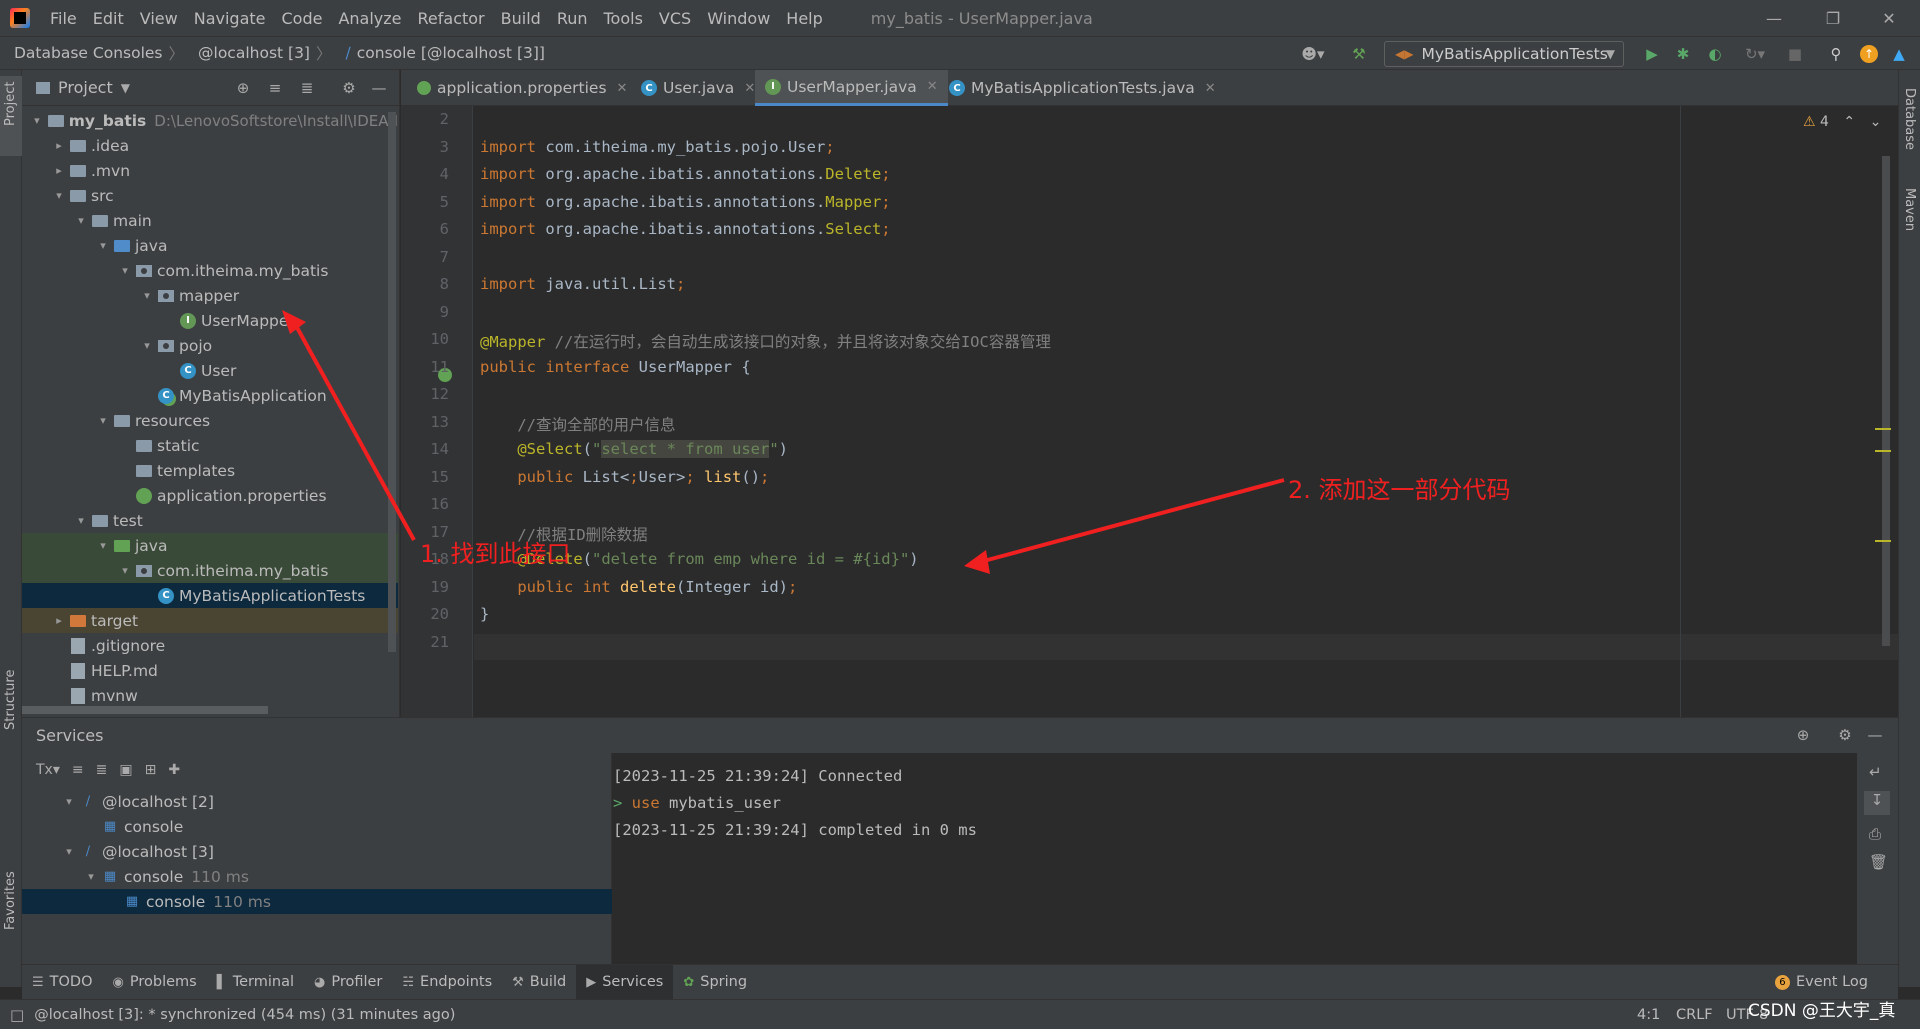  I want to click on tab-build: ⚒ Build, so click(539, 982).